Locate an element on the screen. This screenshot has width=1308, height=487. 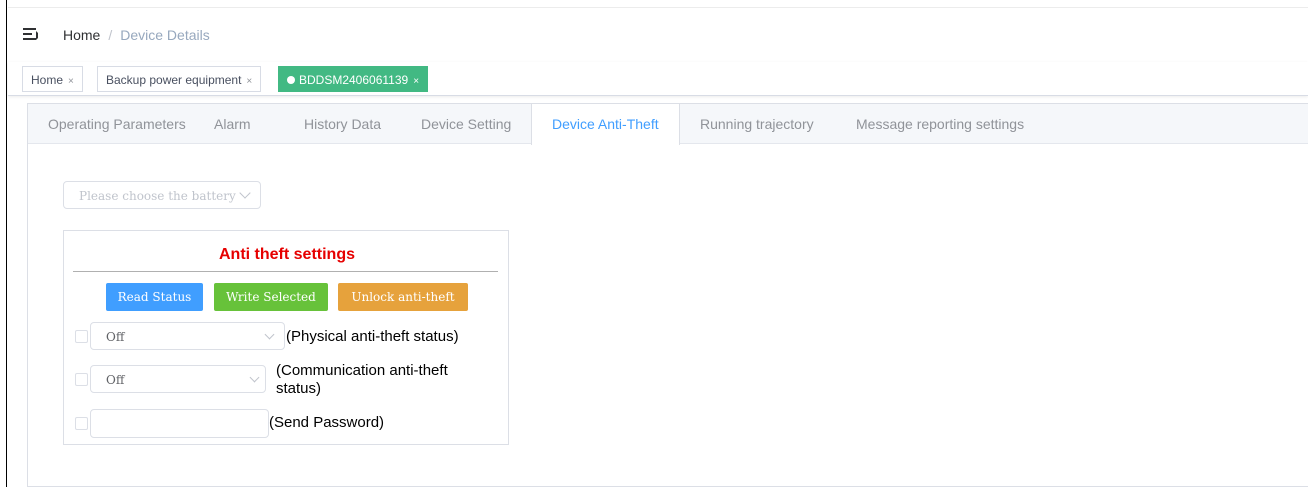
tag-home: Home × is located at coordinates (52, 79).